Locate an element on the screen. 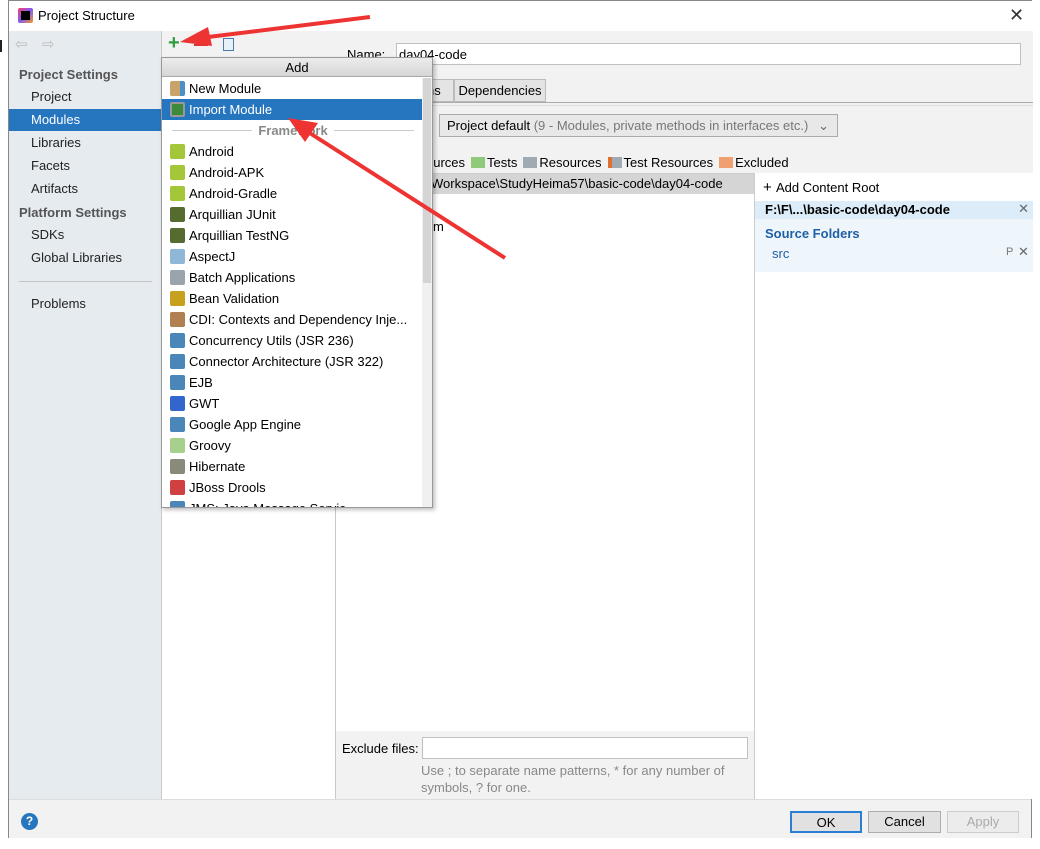  annotation-arrows is located at coordinates (343, 137).